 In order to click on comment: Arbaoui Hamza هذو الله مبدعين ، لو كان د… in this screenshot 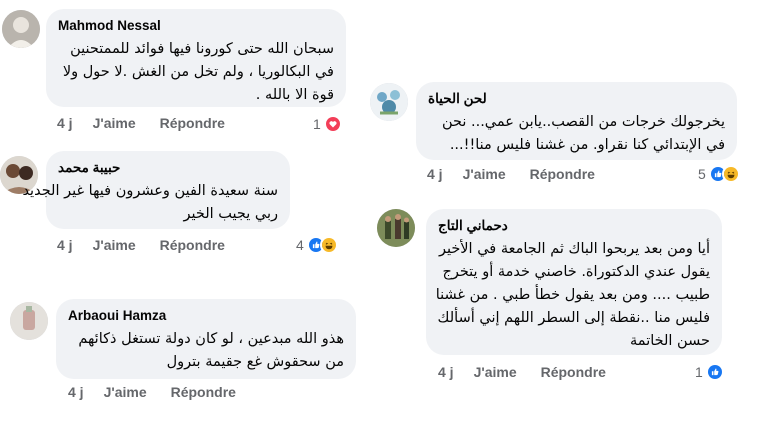, I will do `click(180, 350)`.